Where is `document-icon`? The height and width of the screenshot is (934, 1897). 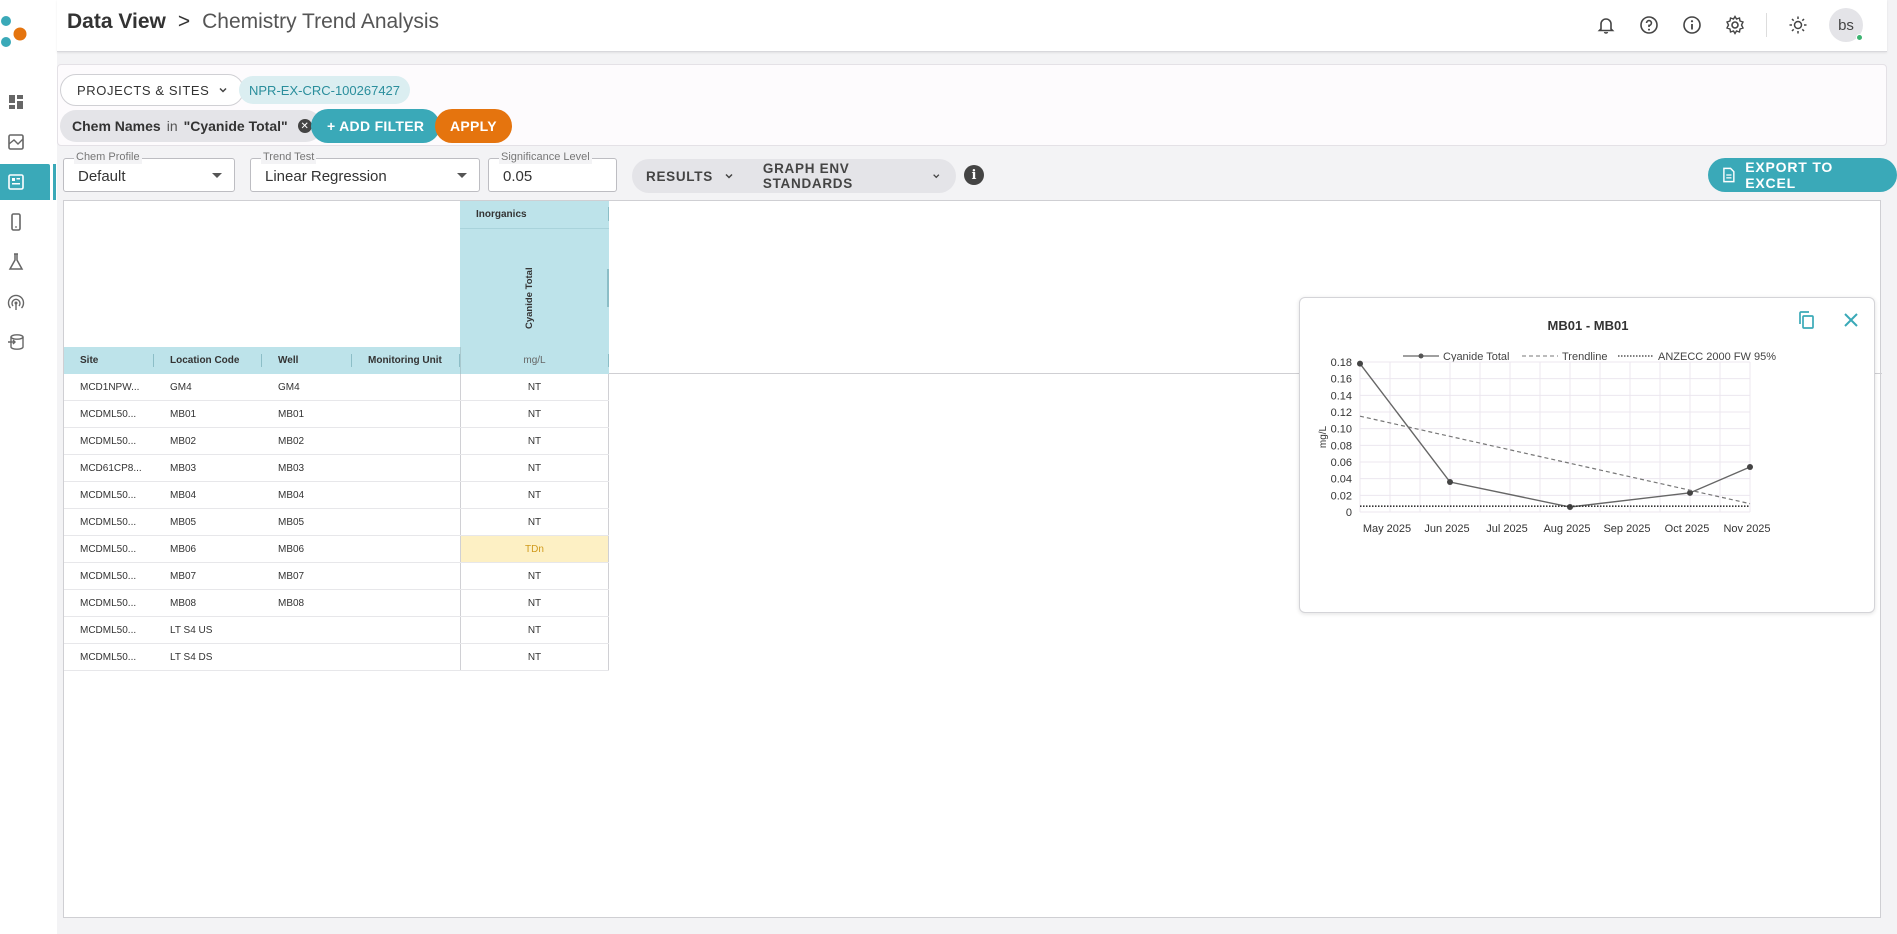
document-icon is located at coordinates (1729, 175).